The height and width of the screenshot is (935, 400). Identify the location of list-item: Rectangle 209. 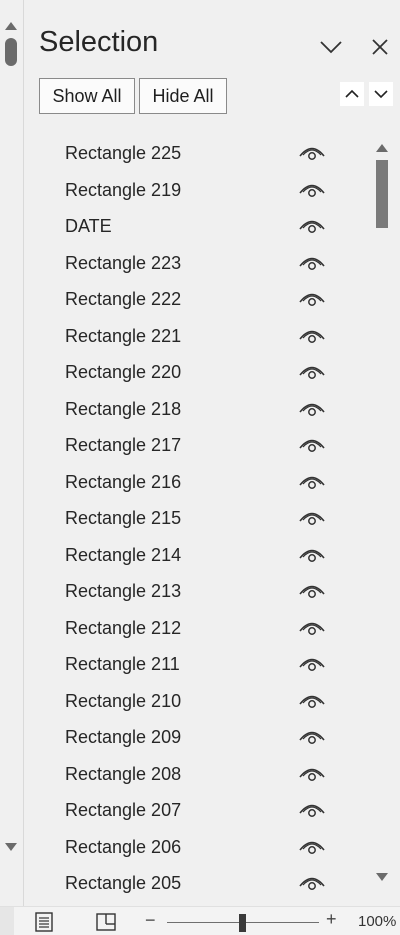
(197, 738).